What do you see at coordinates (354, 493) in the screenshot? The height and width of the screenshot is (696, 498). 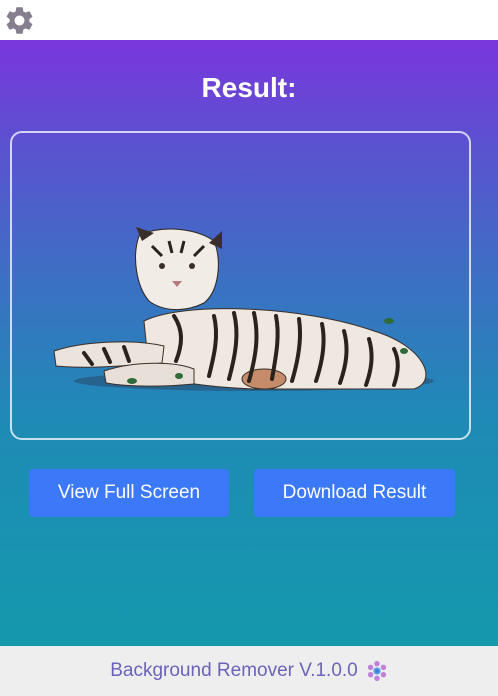 I see `download-result-button: Download Result` at bounding box center [354, 493].